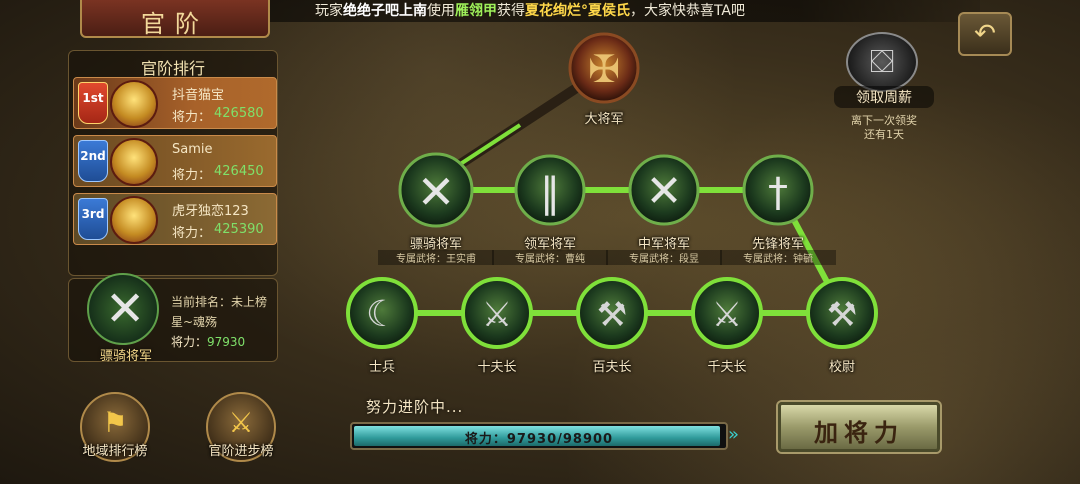 This screenshot has width=1080, height=484. Describe the element at coordinates (384, 11) in the screenshot. I see `banner-player: 绝绝子吧上南` at that location.